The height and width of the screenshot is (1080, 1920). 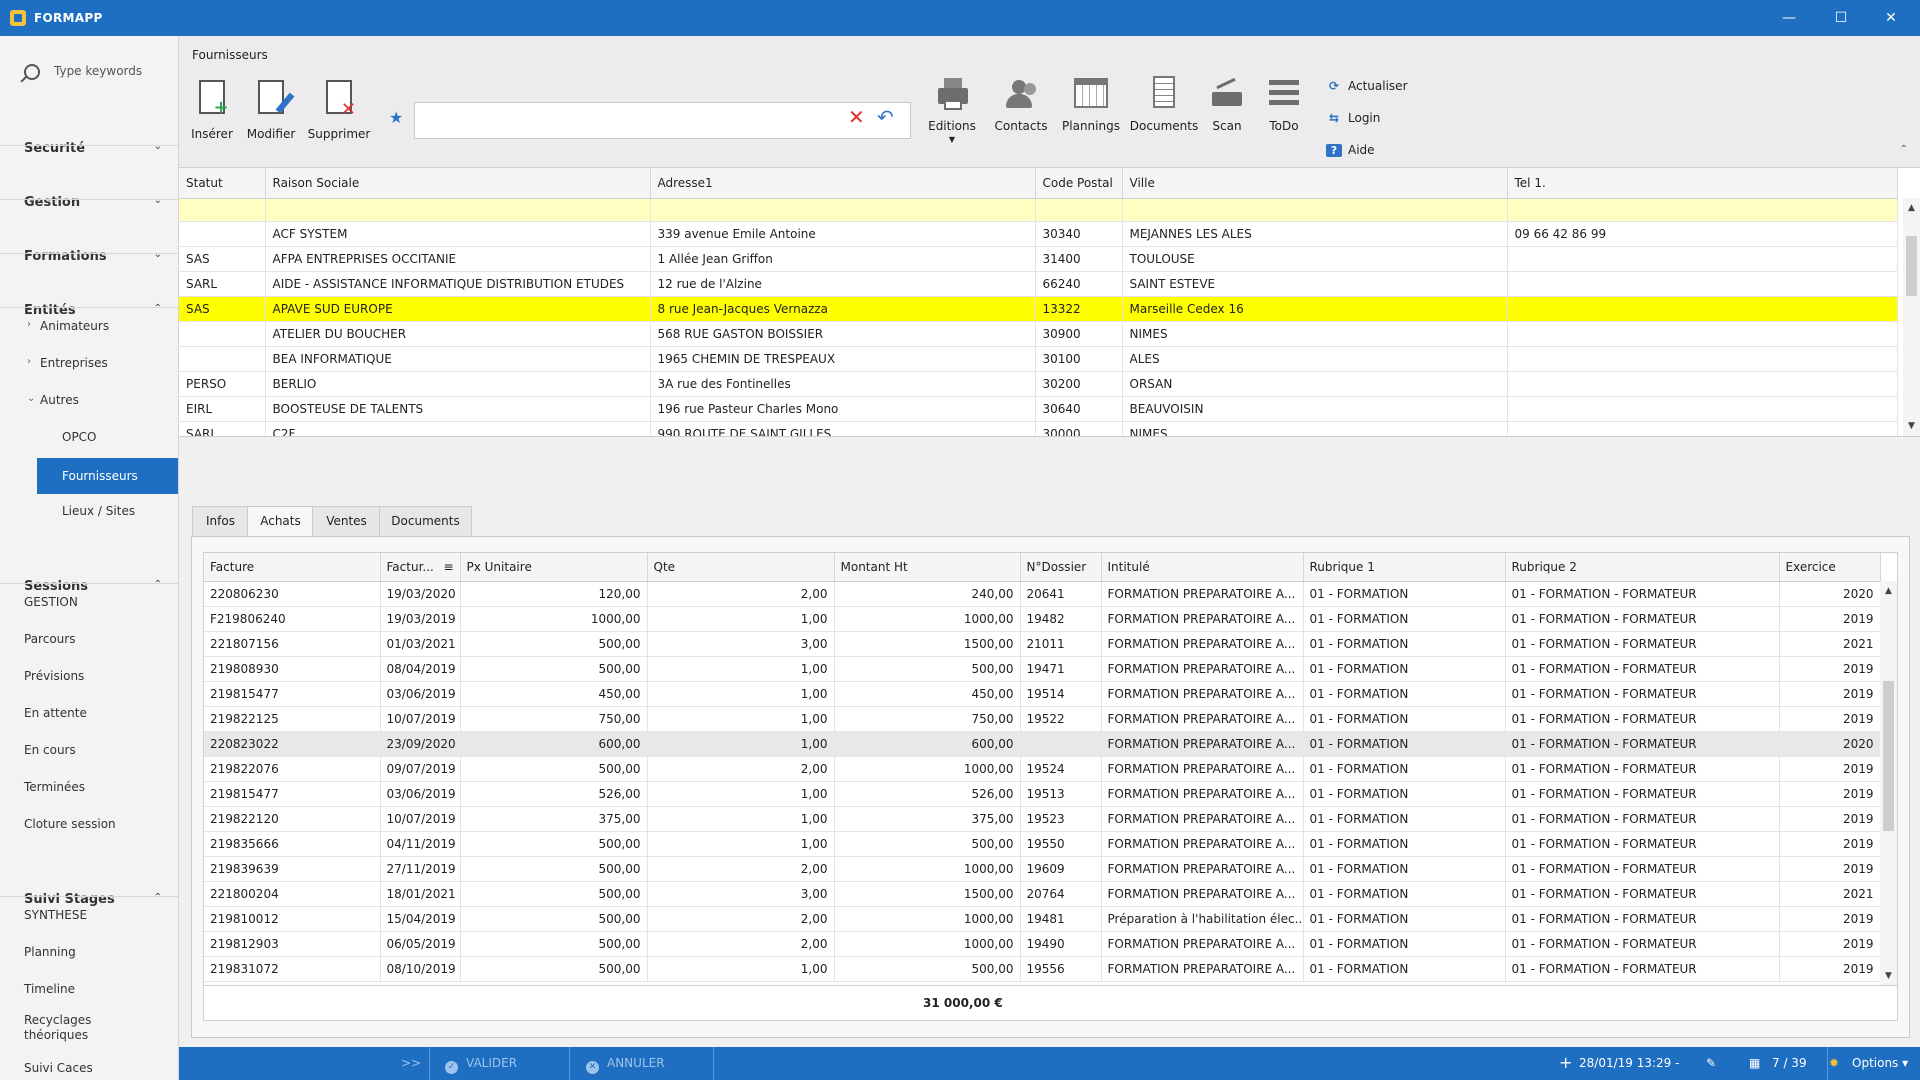 I want to click on sidebar-item-opco: OPCO, so click(x=89, y=437).